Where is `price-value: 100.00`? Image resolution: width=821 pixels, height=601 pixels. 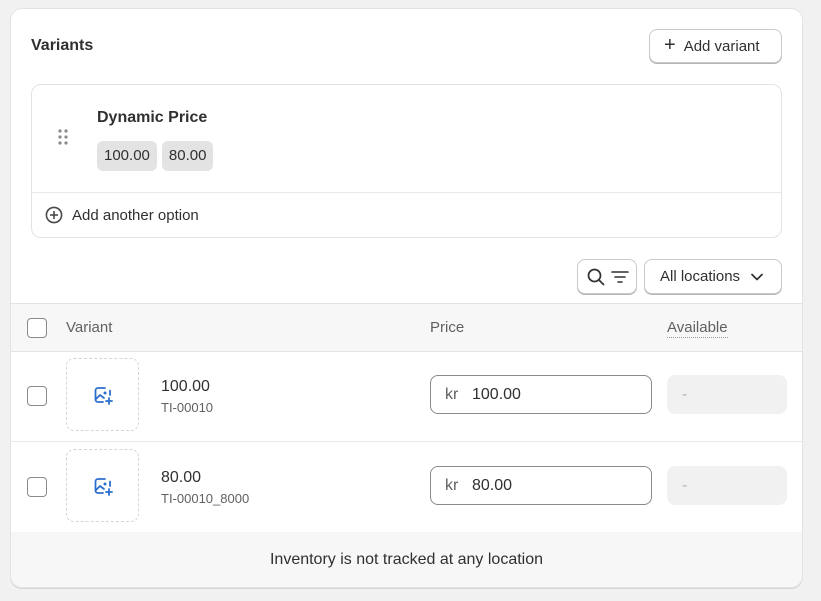
price-value: 100.00 is located at coordinates (496, 395).